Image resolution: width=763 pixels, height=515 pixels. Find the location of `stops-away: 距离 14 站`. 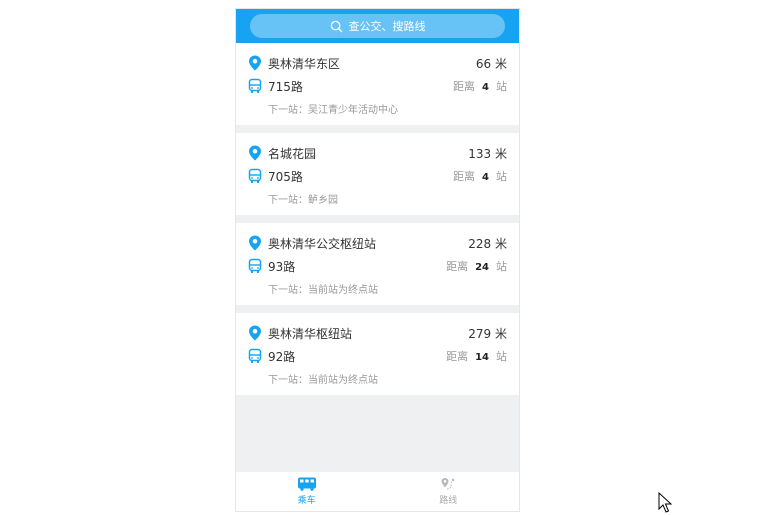

stops-away: 距离 14 站 is located at coordinates (476, 356).